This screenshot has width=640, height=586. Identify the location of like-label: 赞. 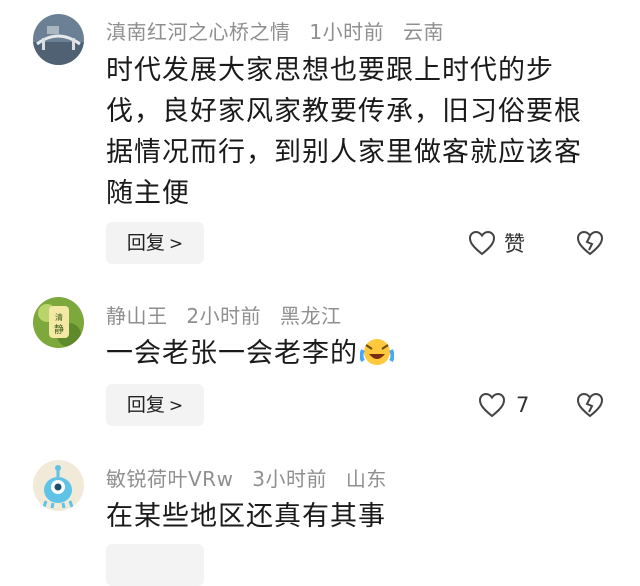
(514, 244).